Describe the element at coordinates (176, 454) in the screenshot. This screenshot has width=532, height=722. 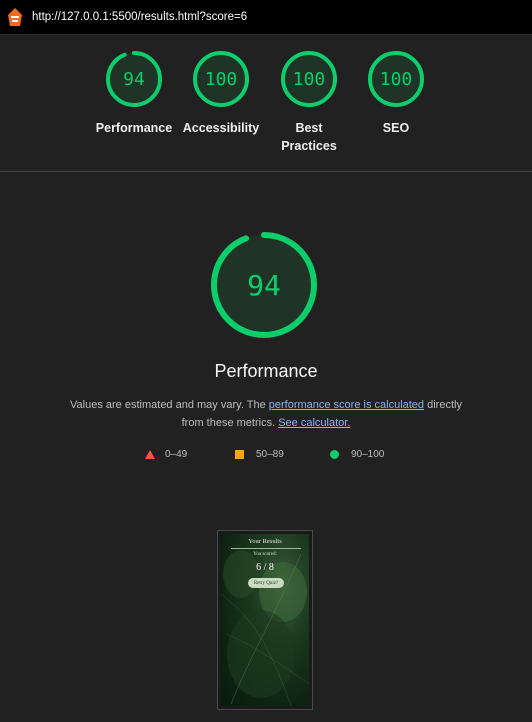
I see `legend-label: 0–49` at that location.